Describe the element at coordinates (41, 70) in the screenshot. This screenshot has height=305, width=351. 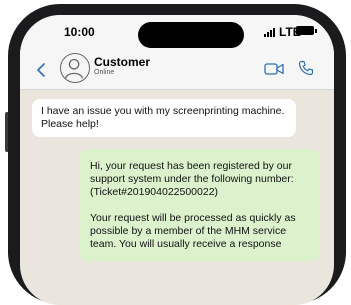
I see `chevron-left-icon` at that location.